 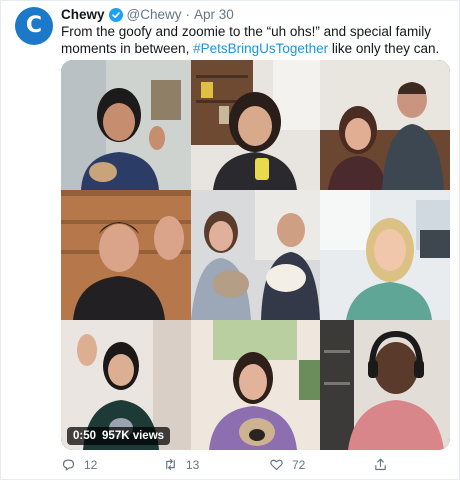 I want to click on reply-count: 12, so click(x=91, y=464).